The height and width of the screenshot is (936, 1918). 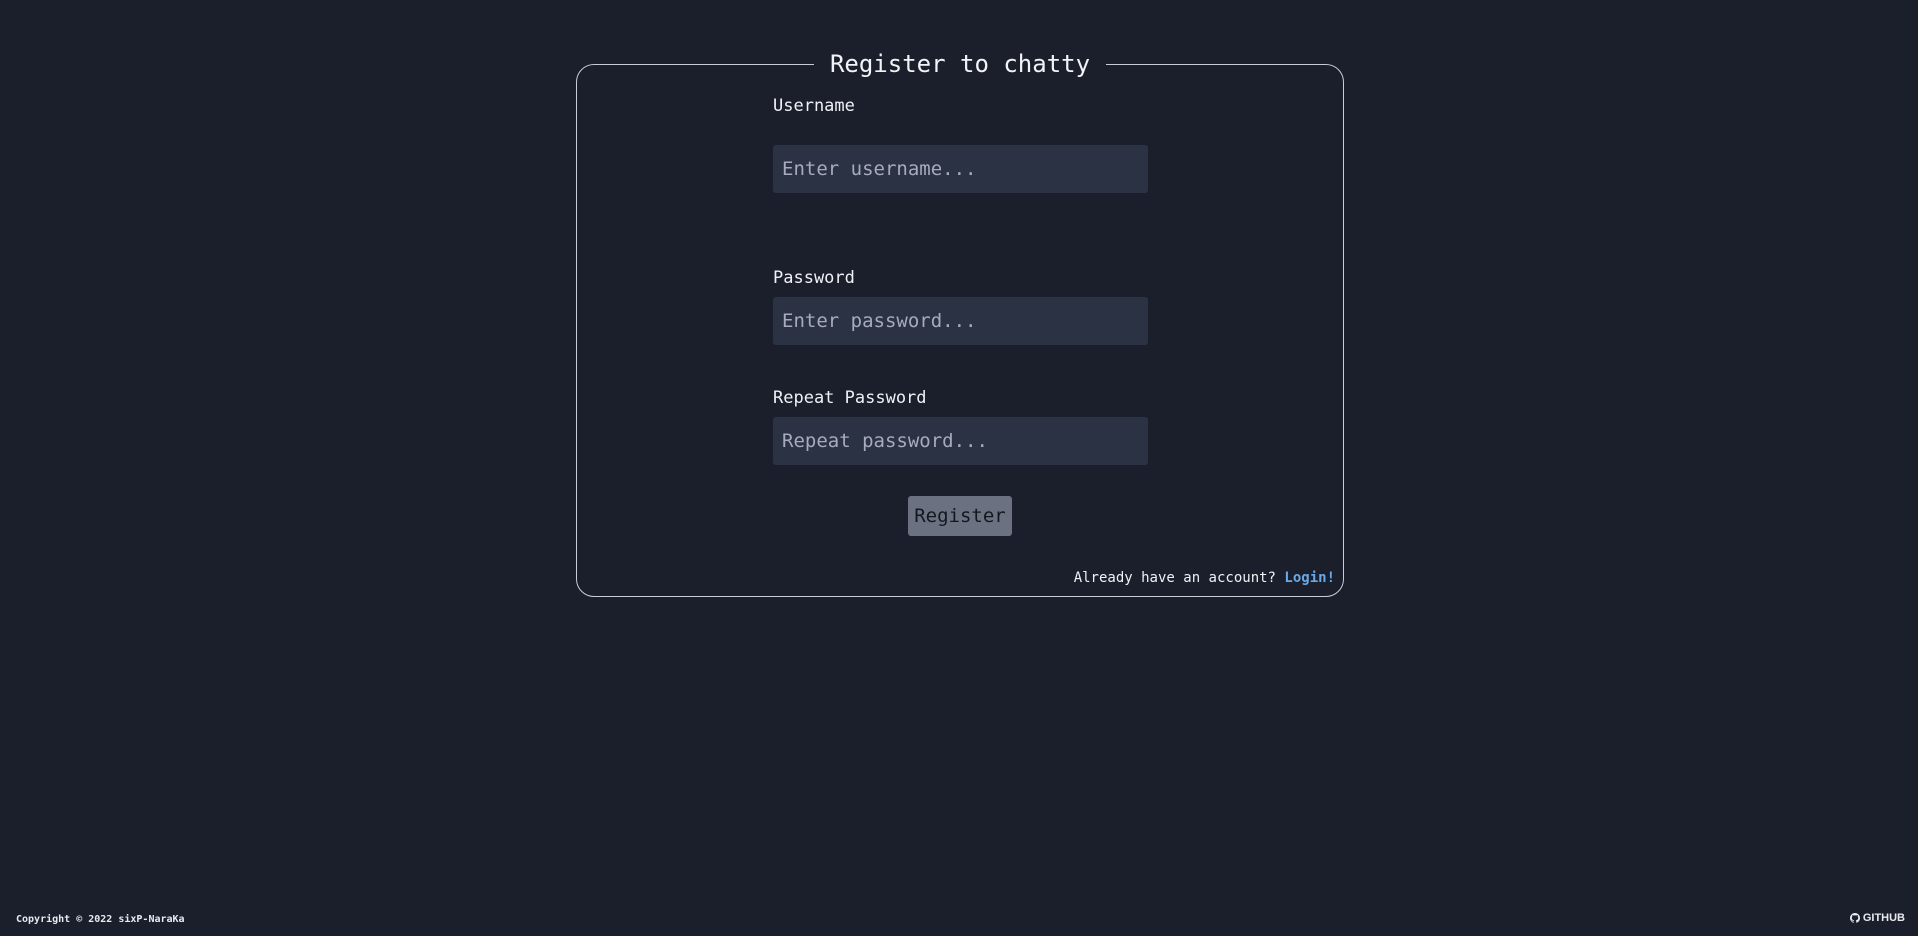 What do you see at coordinates (100, 919) in the screenshot?
I see `copyright-text: Copyright © 2022 sixP-NaraKa` at bounding box center [100, 919].